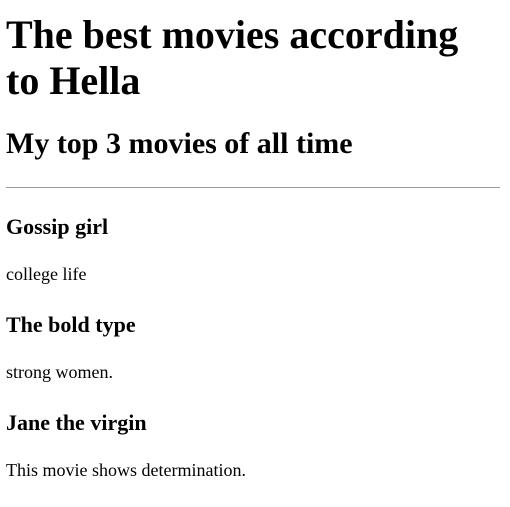  Describe the element at coordinates (126, 470) in the screenshot. I see `movie-description: This movie shows determination.` at that location.